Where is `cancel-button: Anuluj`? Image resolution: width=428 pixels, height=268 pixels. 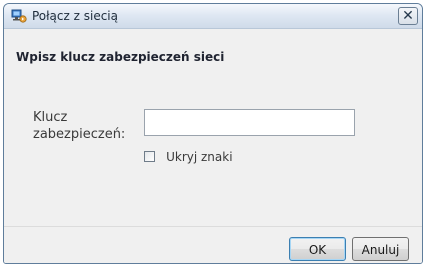
cancel-button: Anuluj is located at coordinates (380, 249).